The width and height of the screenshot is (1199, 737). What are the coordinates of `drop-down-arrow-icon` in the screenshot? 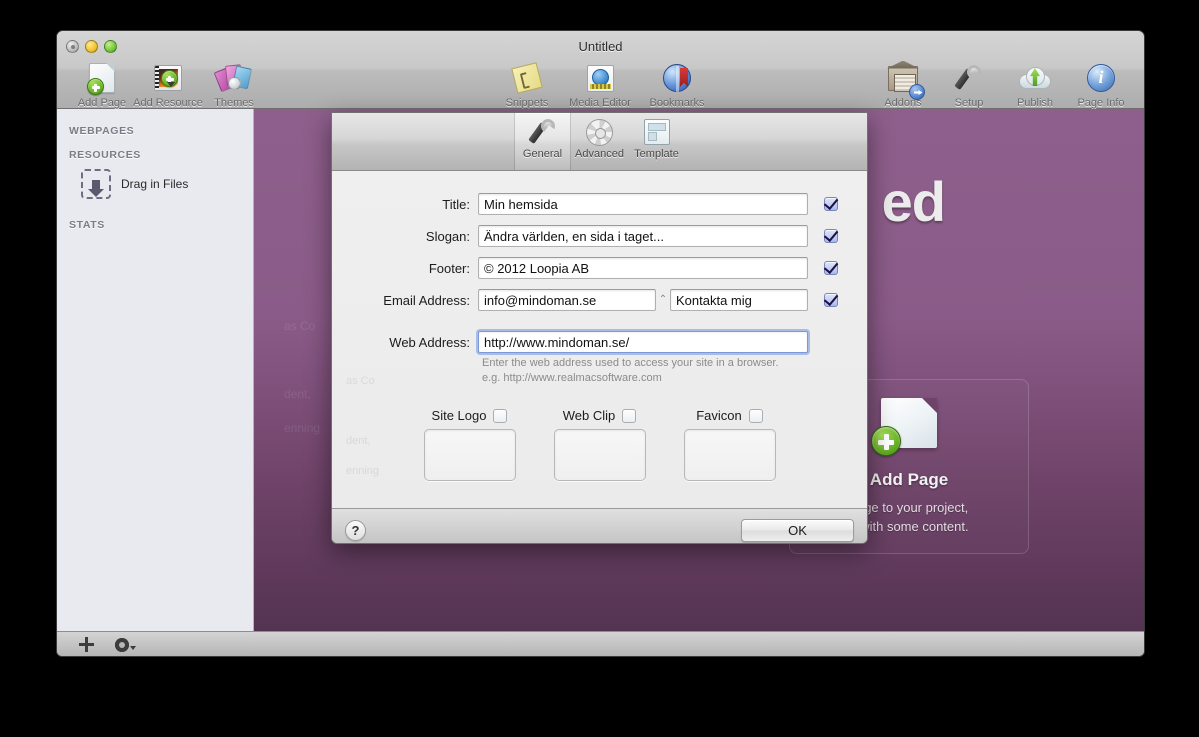 It's located at (96, 184).